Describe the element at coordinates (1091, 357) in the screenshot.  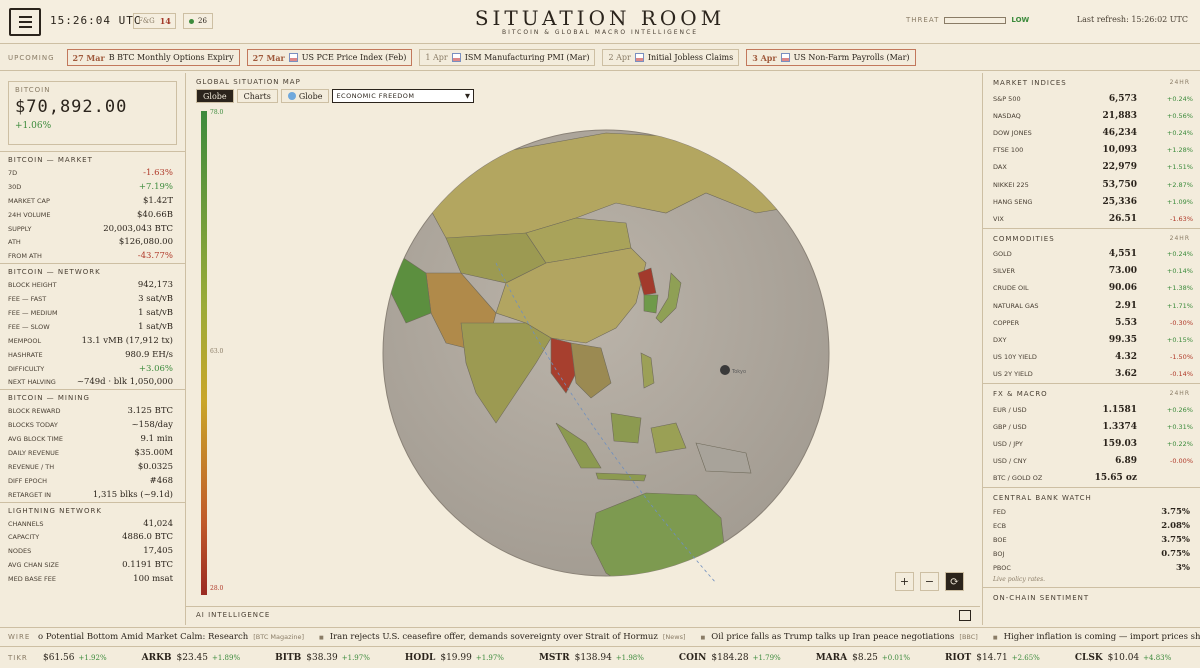
I see `quote-row: US 10Y YIELD 4.32 -1.50%` at that location.